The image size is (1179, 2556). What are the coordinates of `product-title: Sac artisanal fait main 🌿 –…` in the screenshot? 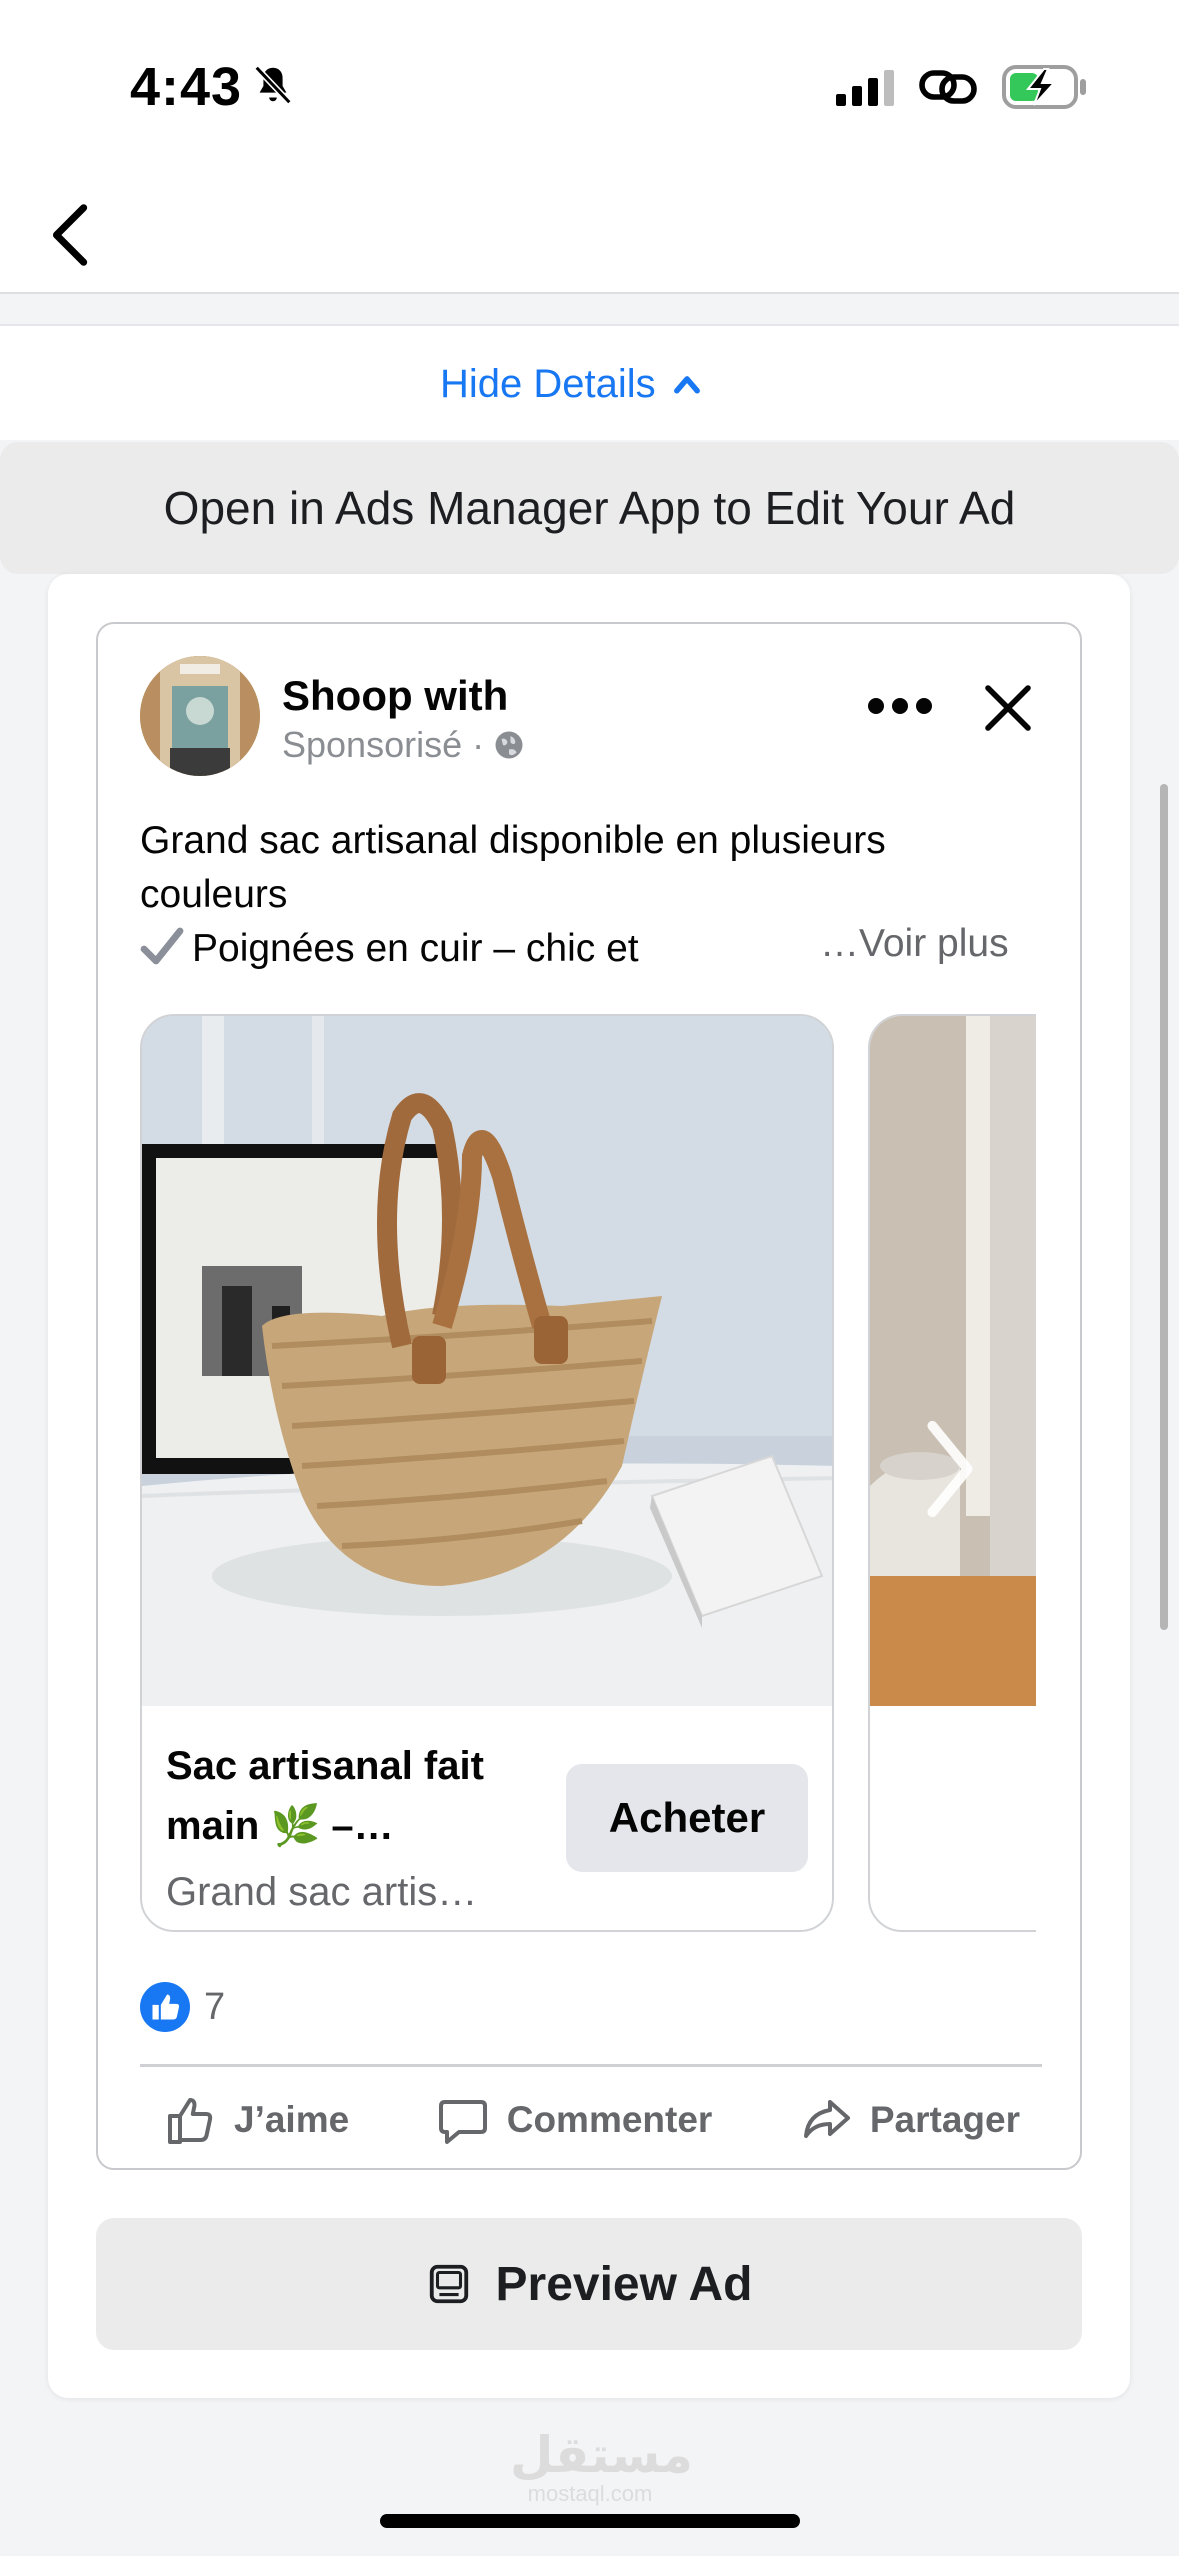 It's located at (325, 1796).